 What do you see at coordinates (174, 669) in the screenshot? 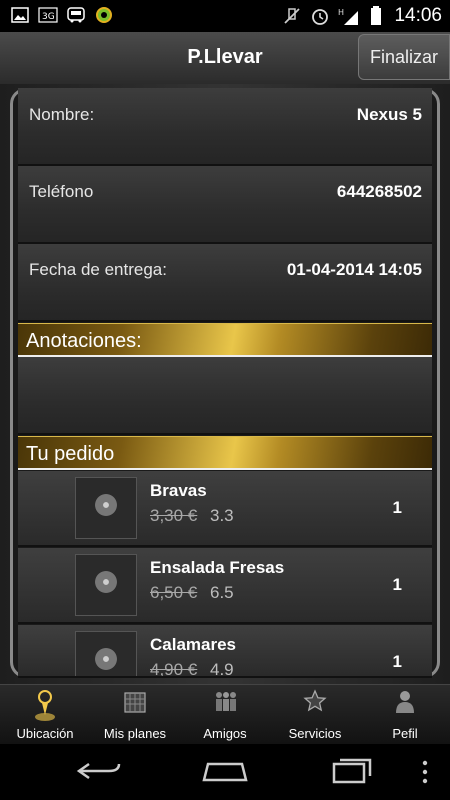
I see `item-old-price: 4,90 €` at bounding box center [174, 669].